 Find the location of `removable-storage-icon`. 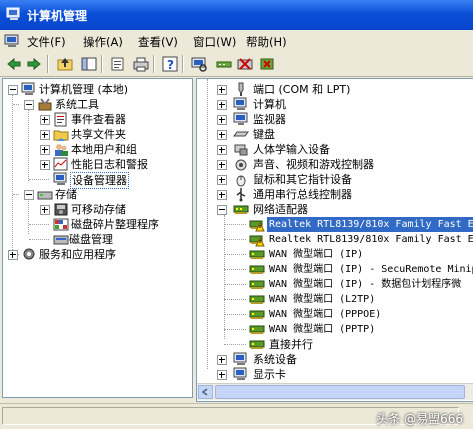

removable-storage-icon is located at coordinates (61, 209).